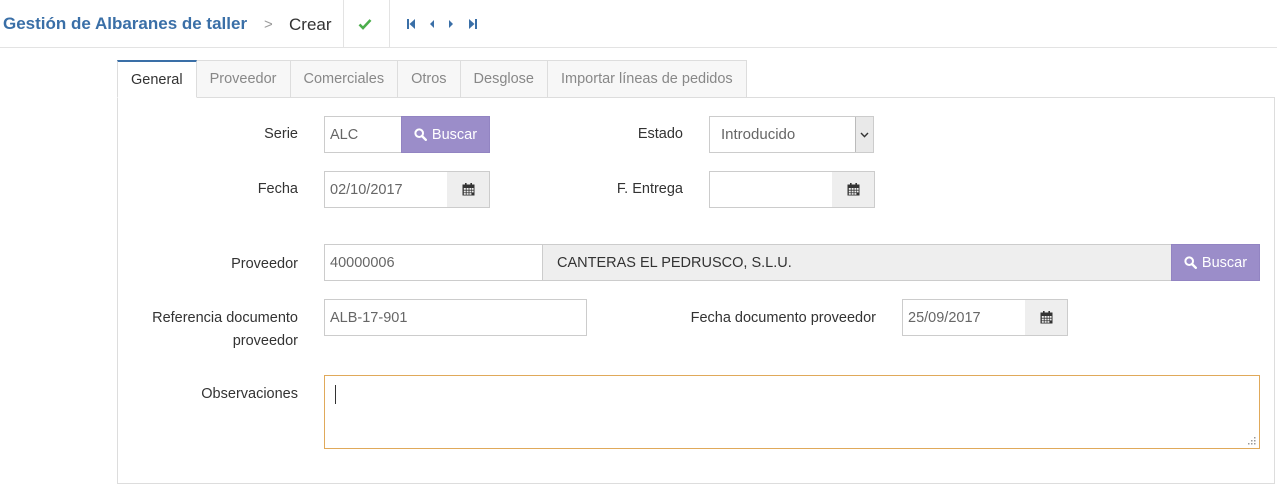  I want to click on tab-comerciales: Comerciales, so click(344, 79).